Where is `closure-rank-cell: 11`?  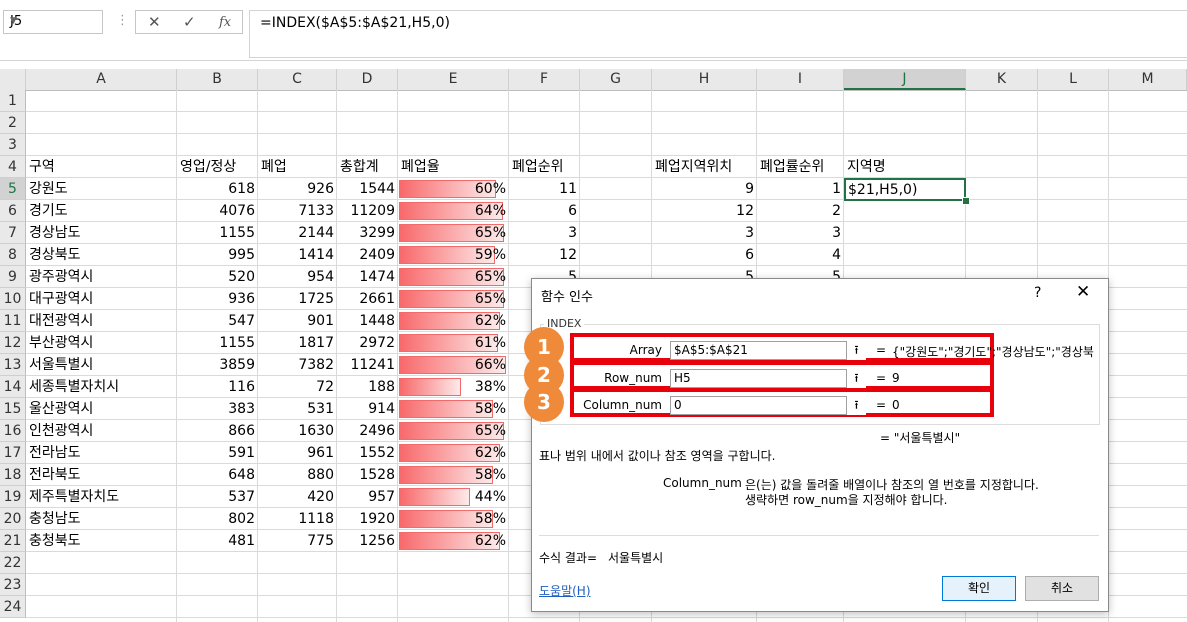
closure-rank-cell: 11 is located at coordinates (544, 189).